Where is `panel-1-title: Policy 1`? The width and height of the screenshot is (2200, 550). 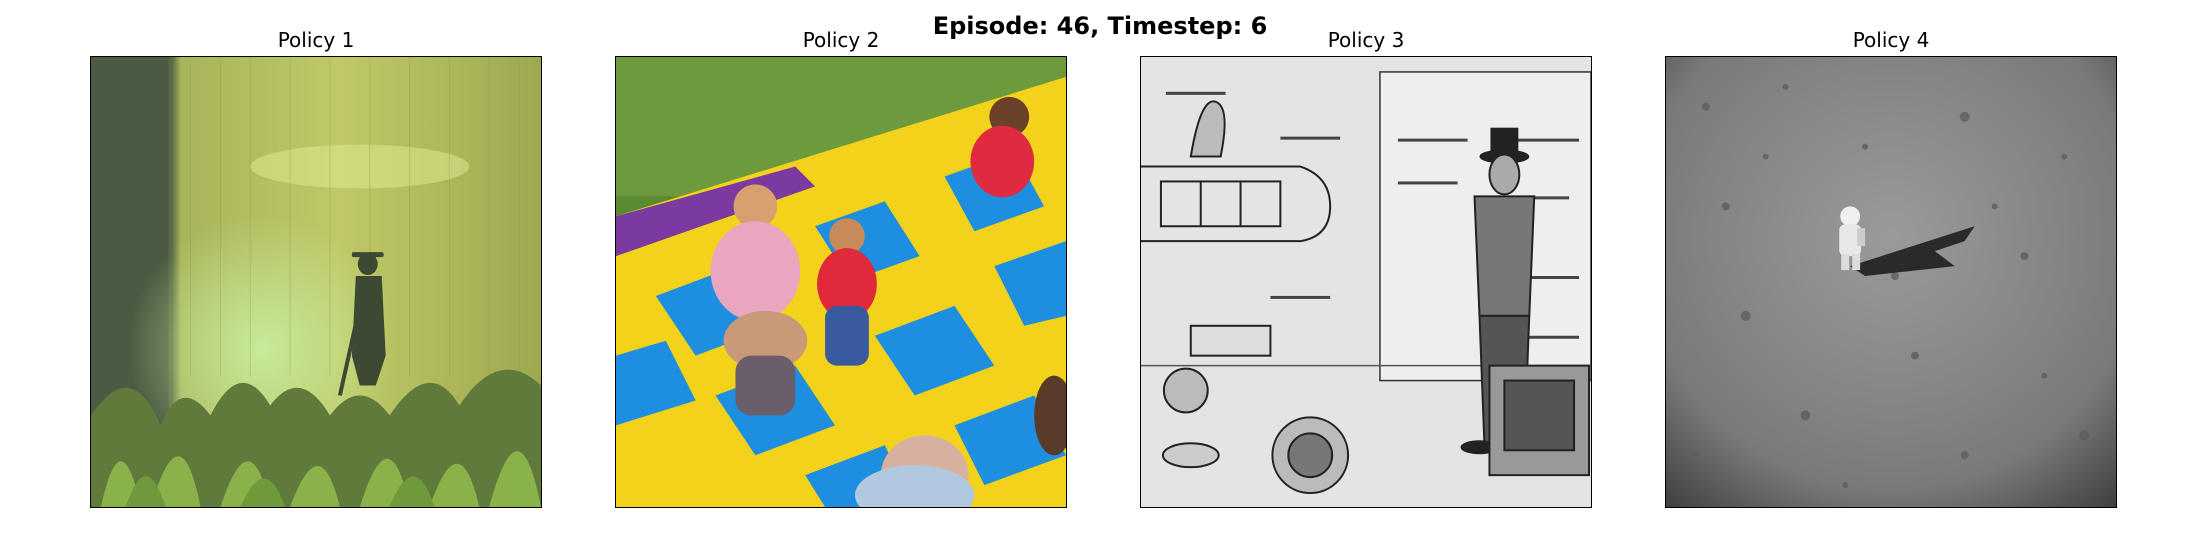
panel-1-title: Policy 1 is located at coordinates (316, 40).